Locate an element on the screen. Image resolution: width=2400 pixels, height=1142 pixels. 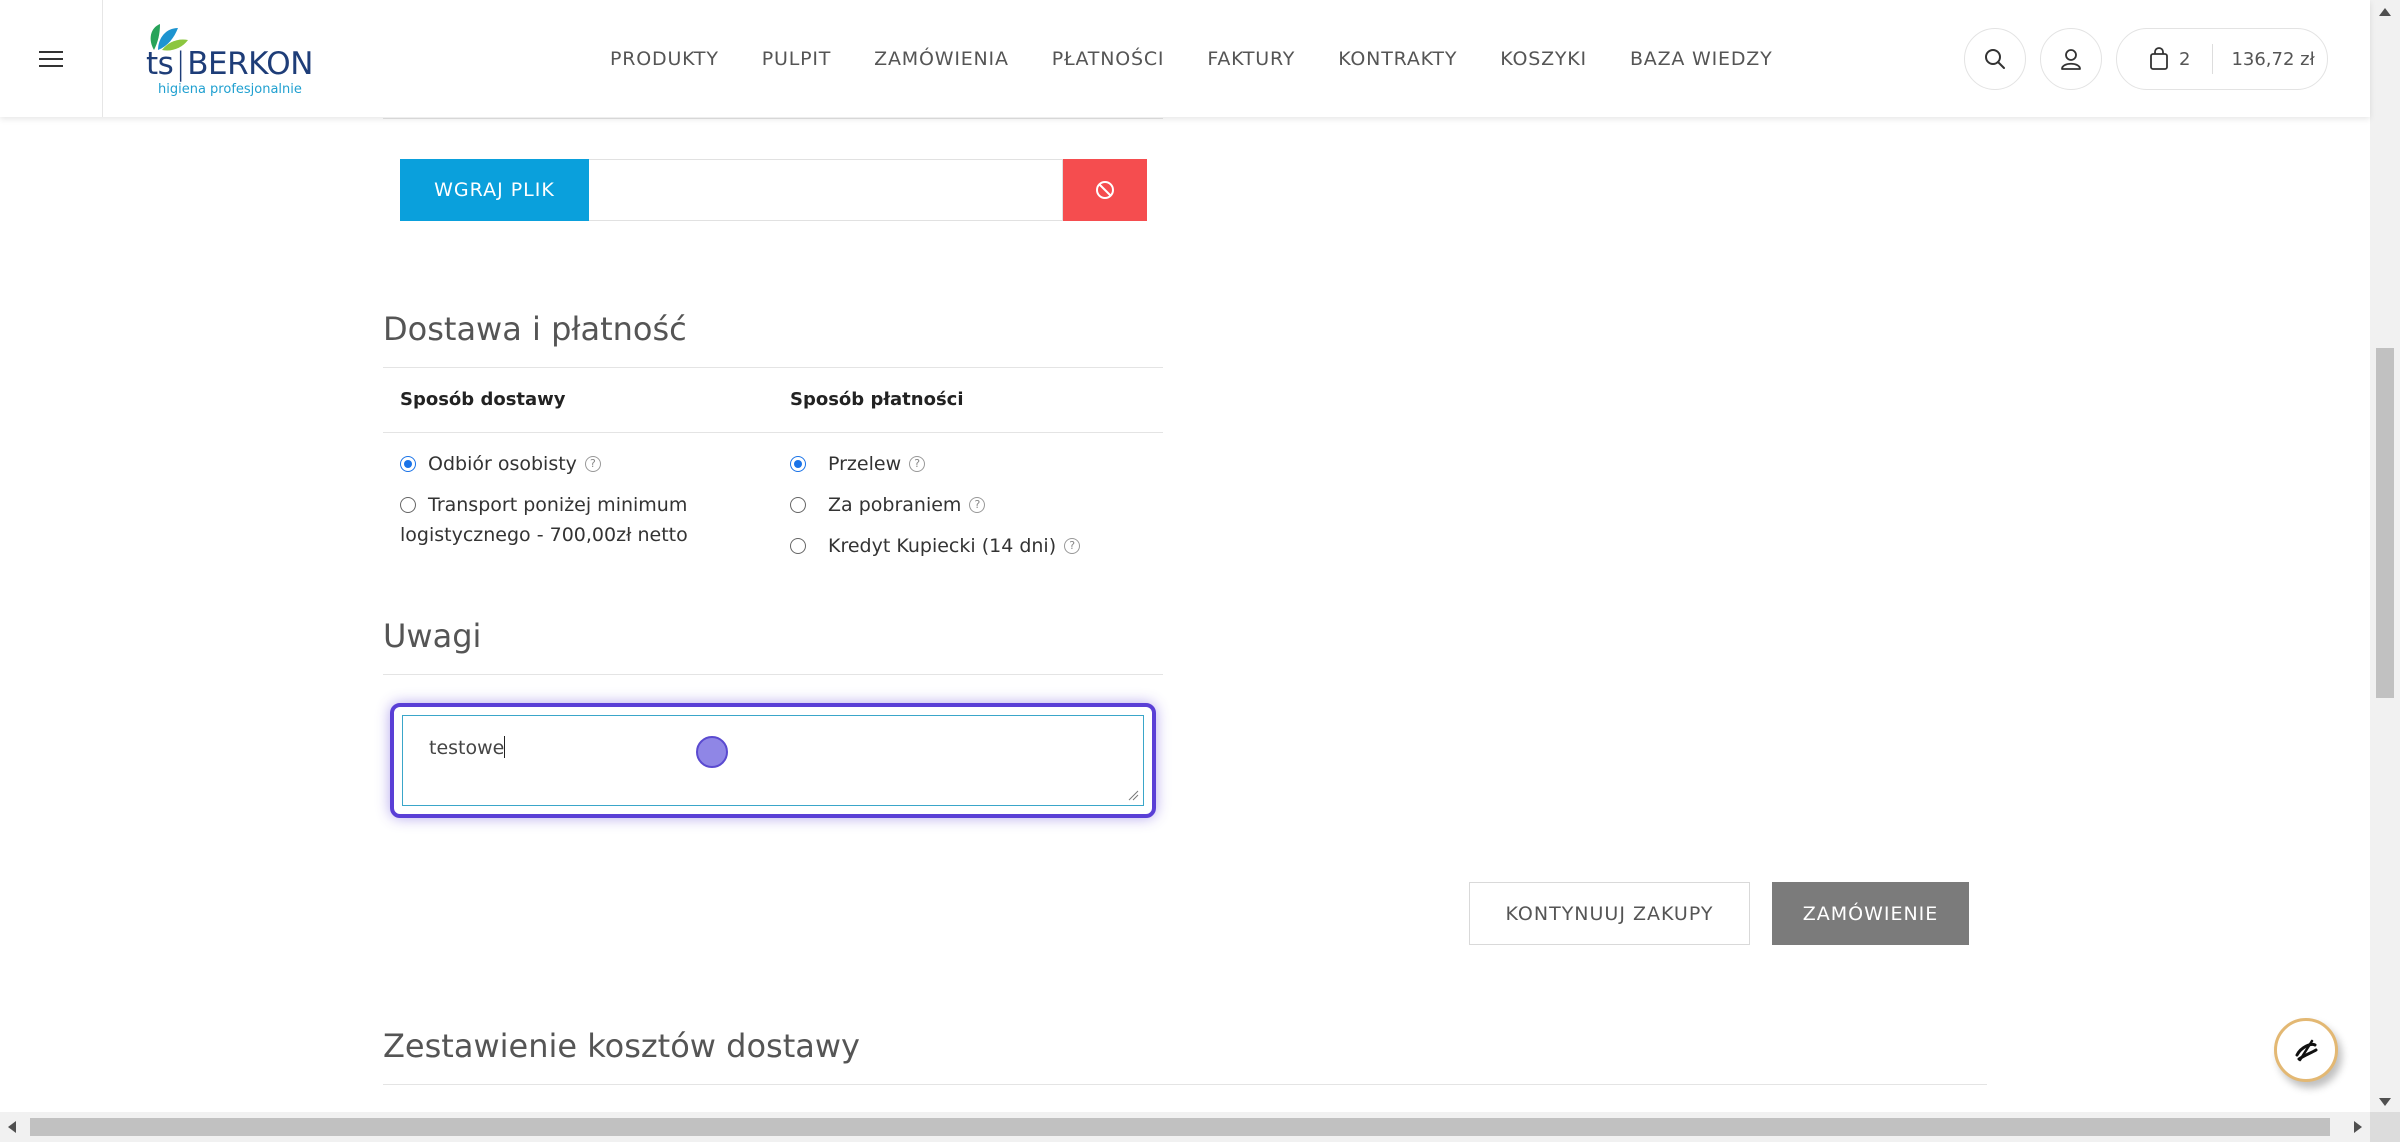
top-divider is located at coordinates (773, 118).